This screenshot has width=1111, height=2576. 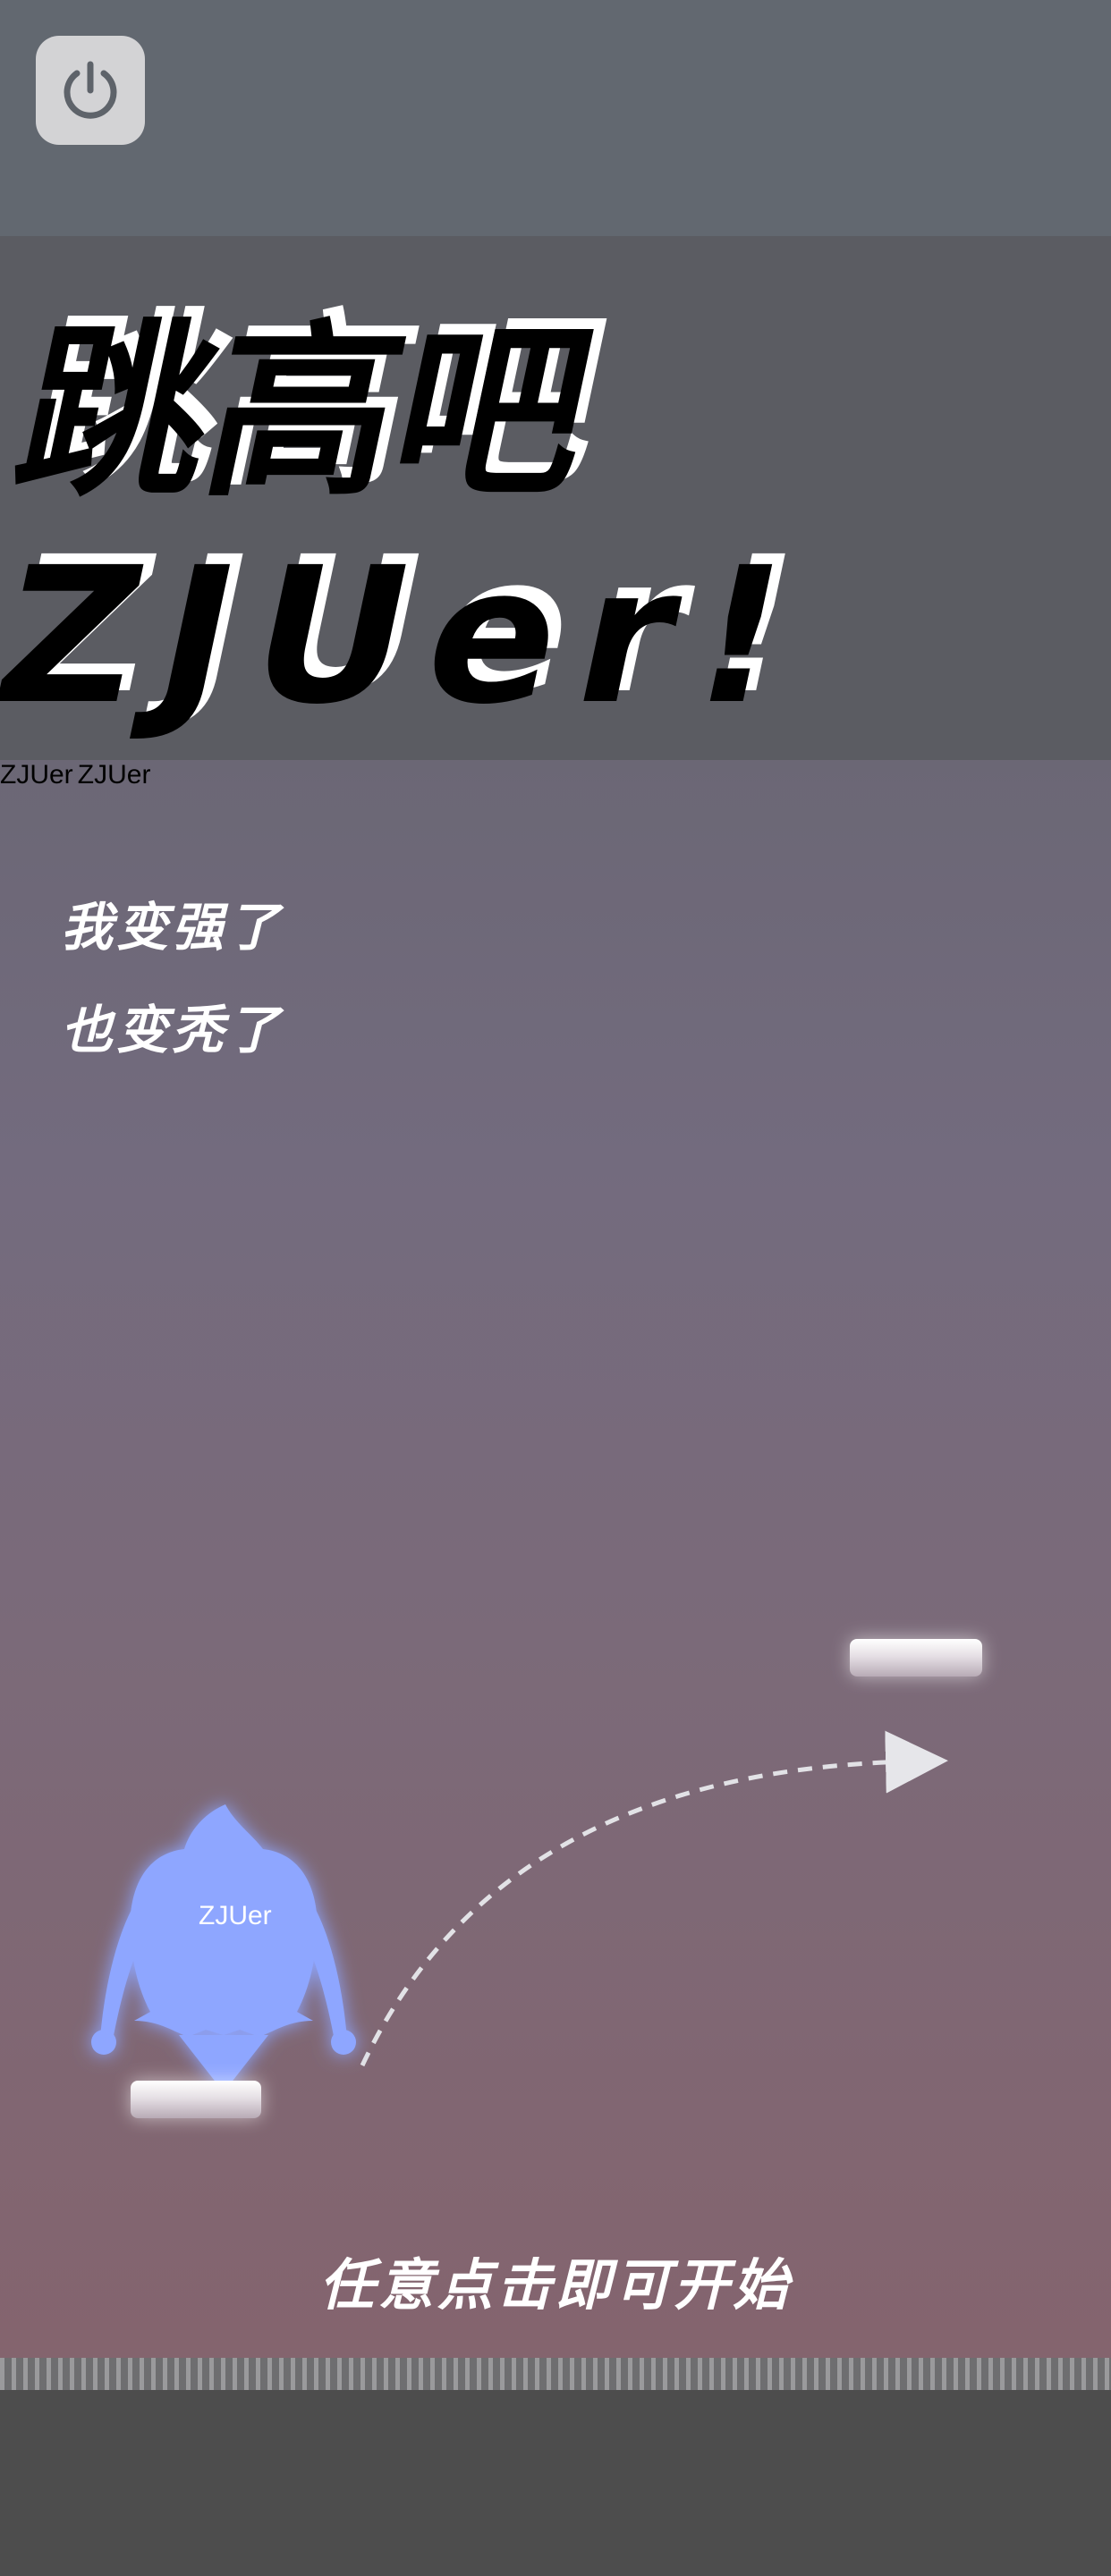 I want to click on ground-ruler, so click(x=555, y=2374).